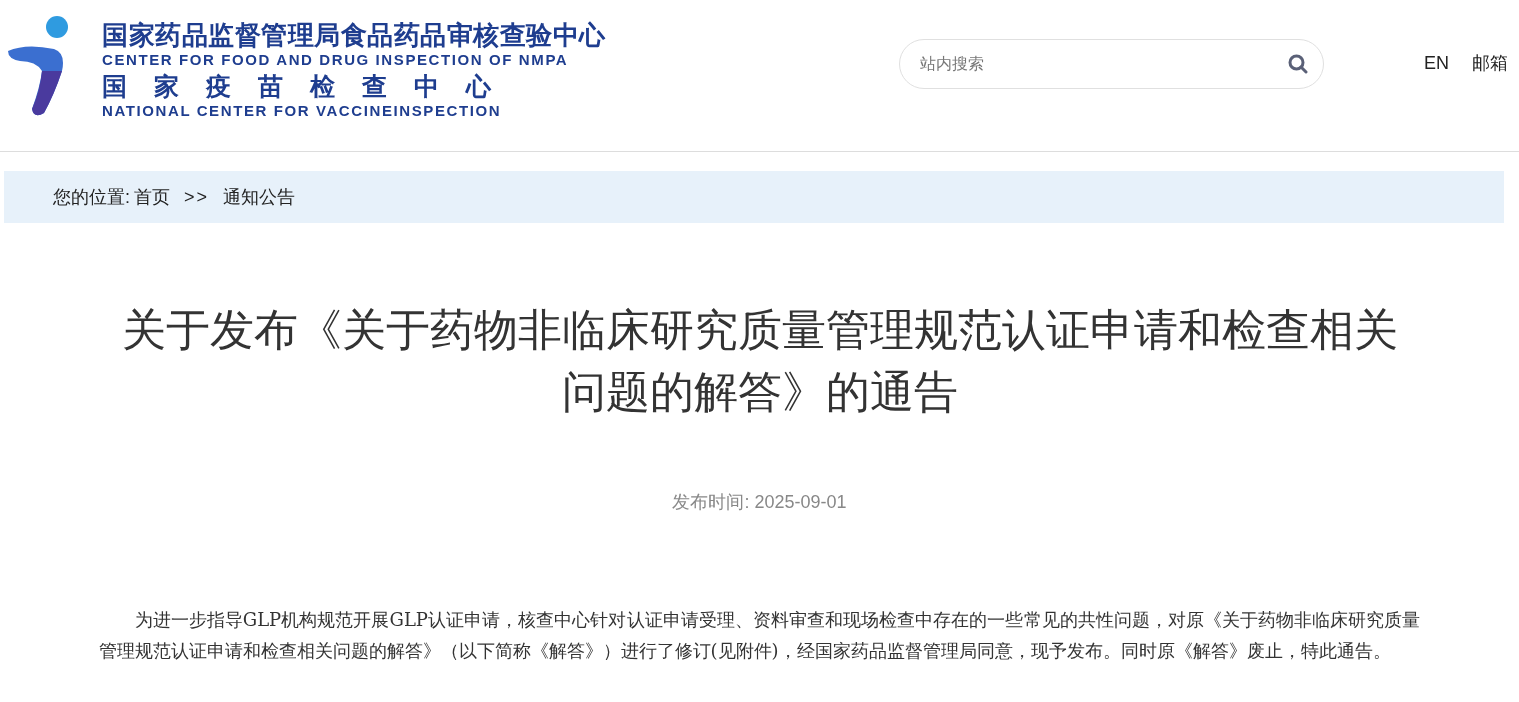 This screenshot has width=1519, height=702. I want to click on logo-title: 国家疫苗检查中心, so click(310, 86).